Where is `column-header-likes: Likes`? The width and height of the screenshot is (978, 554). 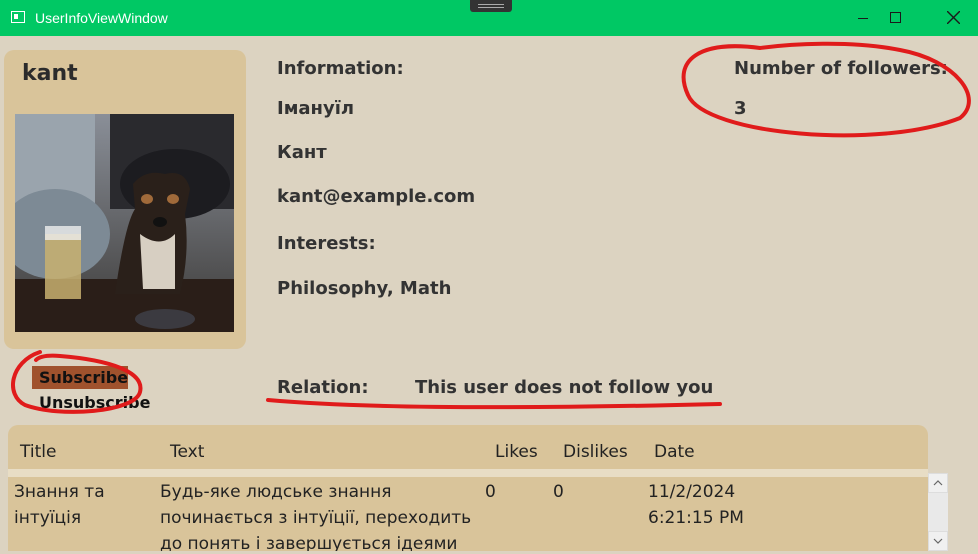
column-header-likes: Likes is located at coordinates (516, 452).